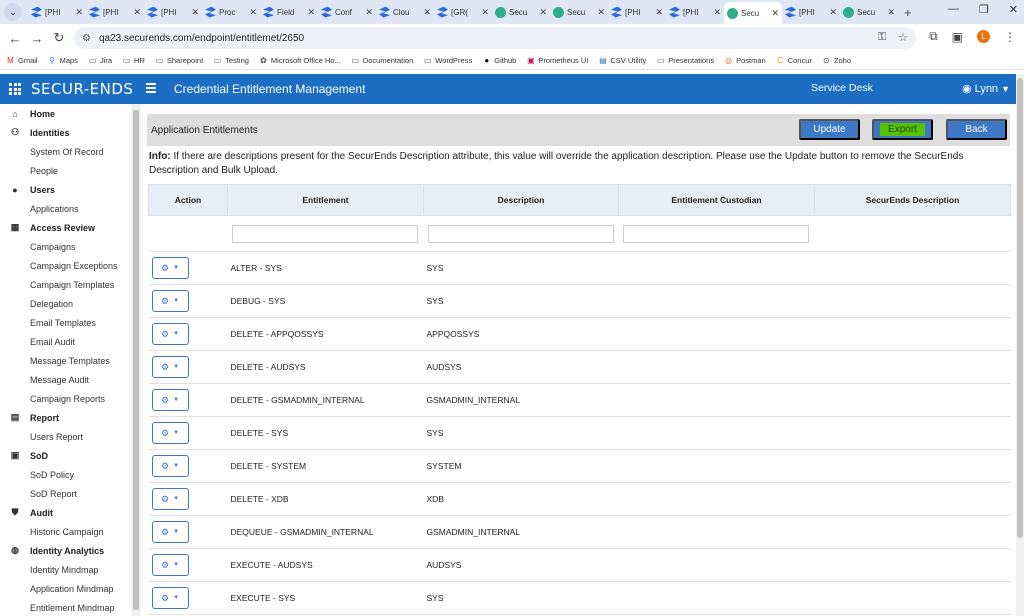 This screenshot has width=1024, height=616. What do you see at coordinates (86, 38) in the screenshot?
I see `site-info-icon: ⚙` at bounding box center [86, 38].